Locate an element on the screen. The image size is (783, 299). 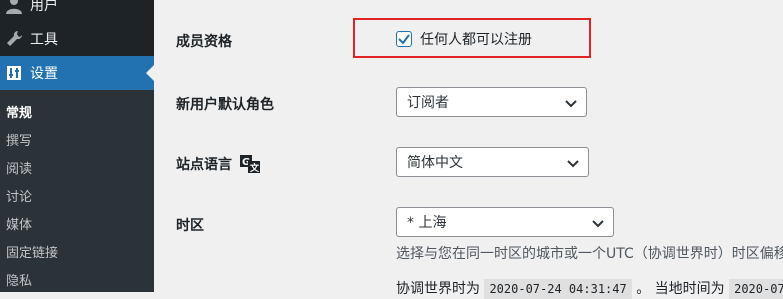
menu-item-label: 用户 is located at coordinates (44, 7).